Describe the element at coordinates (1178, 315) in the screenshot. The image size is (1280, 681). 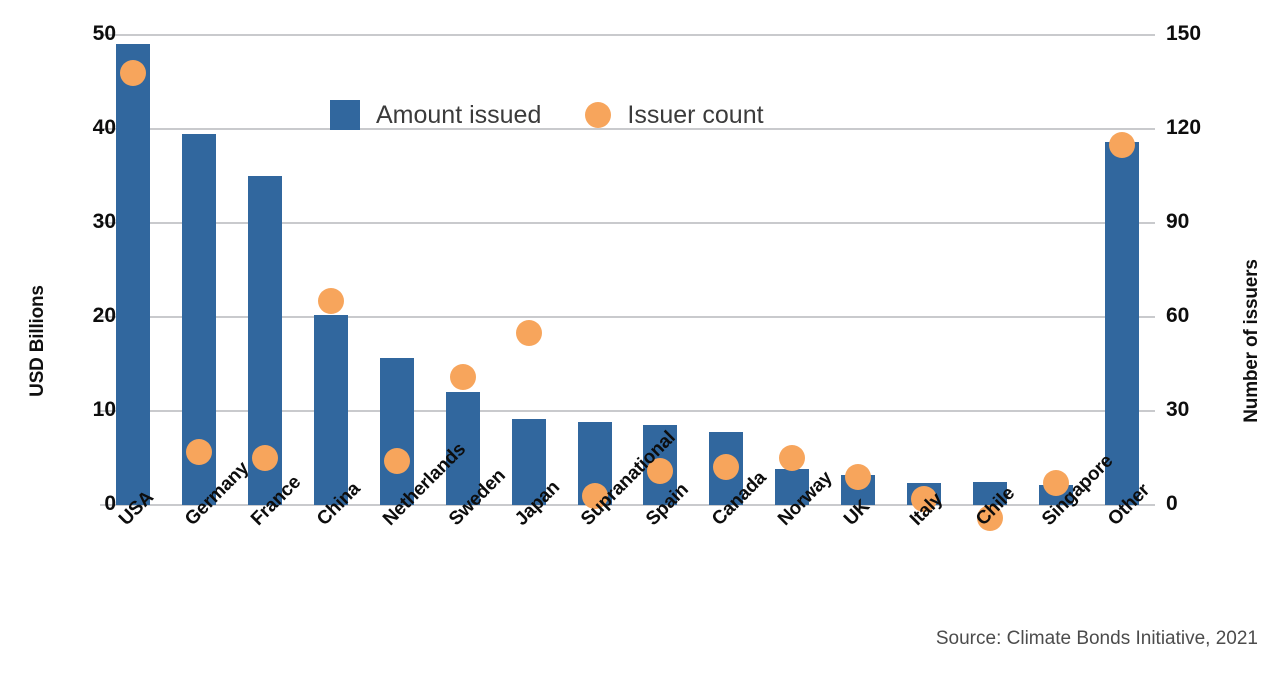
I see `y-tick-right: 60` at that location.